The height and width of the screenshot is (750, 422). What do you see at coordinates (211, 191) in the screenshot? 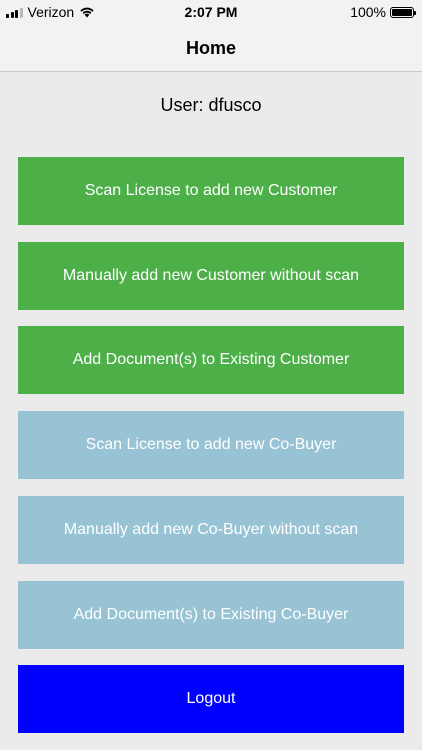
I see `scan-license-customer-button: Scan License to add new Customer` at bounding box center [211, 191].